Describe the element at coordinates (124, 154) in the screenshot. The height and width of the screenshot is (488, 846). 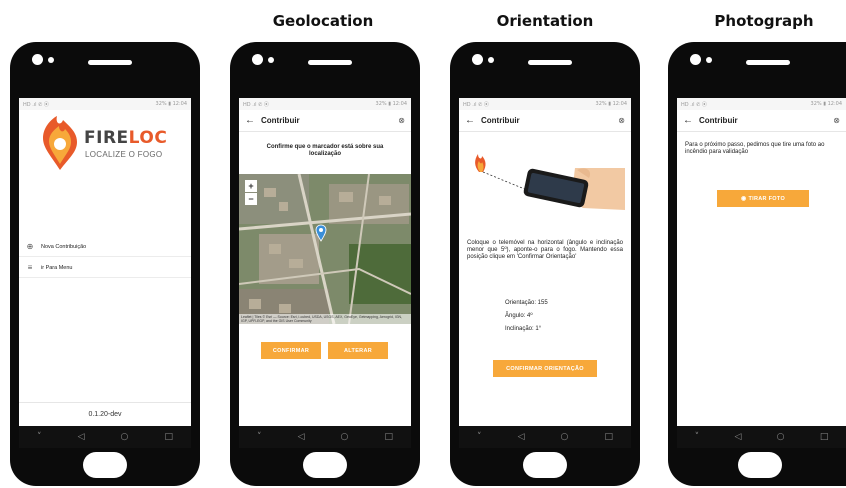
I see `brand-tagline: LOCALIZE O FOGO` at that location.